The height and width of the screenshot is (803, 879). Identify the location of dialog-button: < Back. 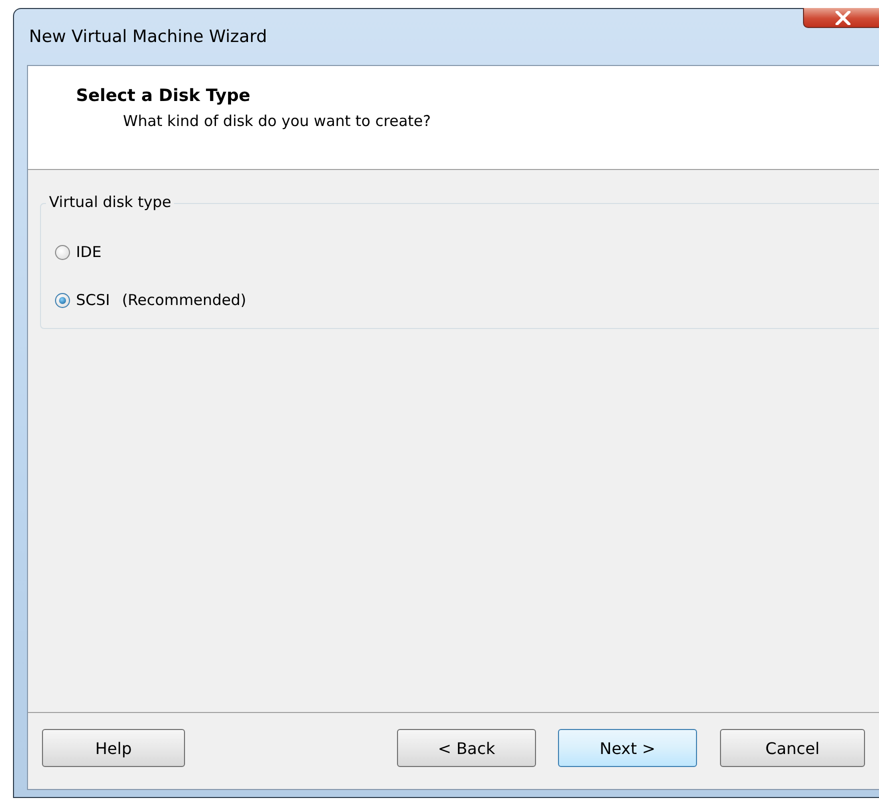
(466, 748).